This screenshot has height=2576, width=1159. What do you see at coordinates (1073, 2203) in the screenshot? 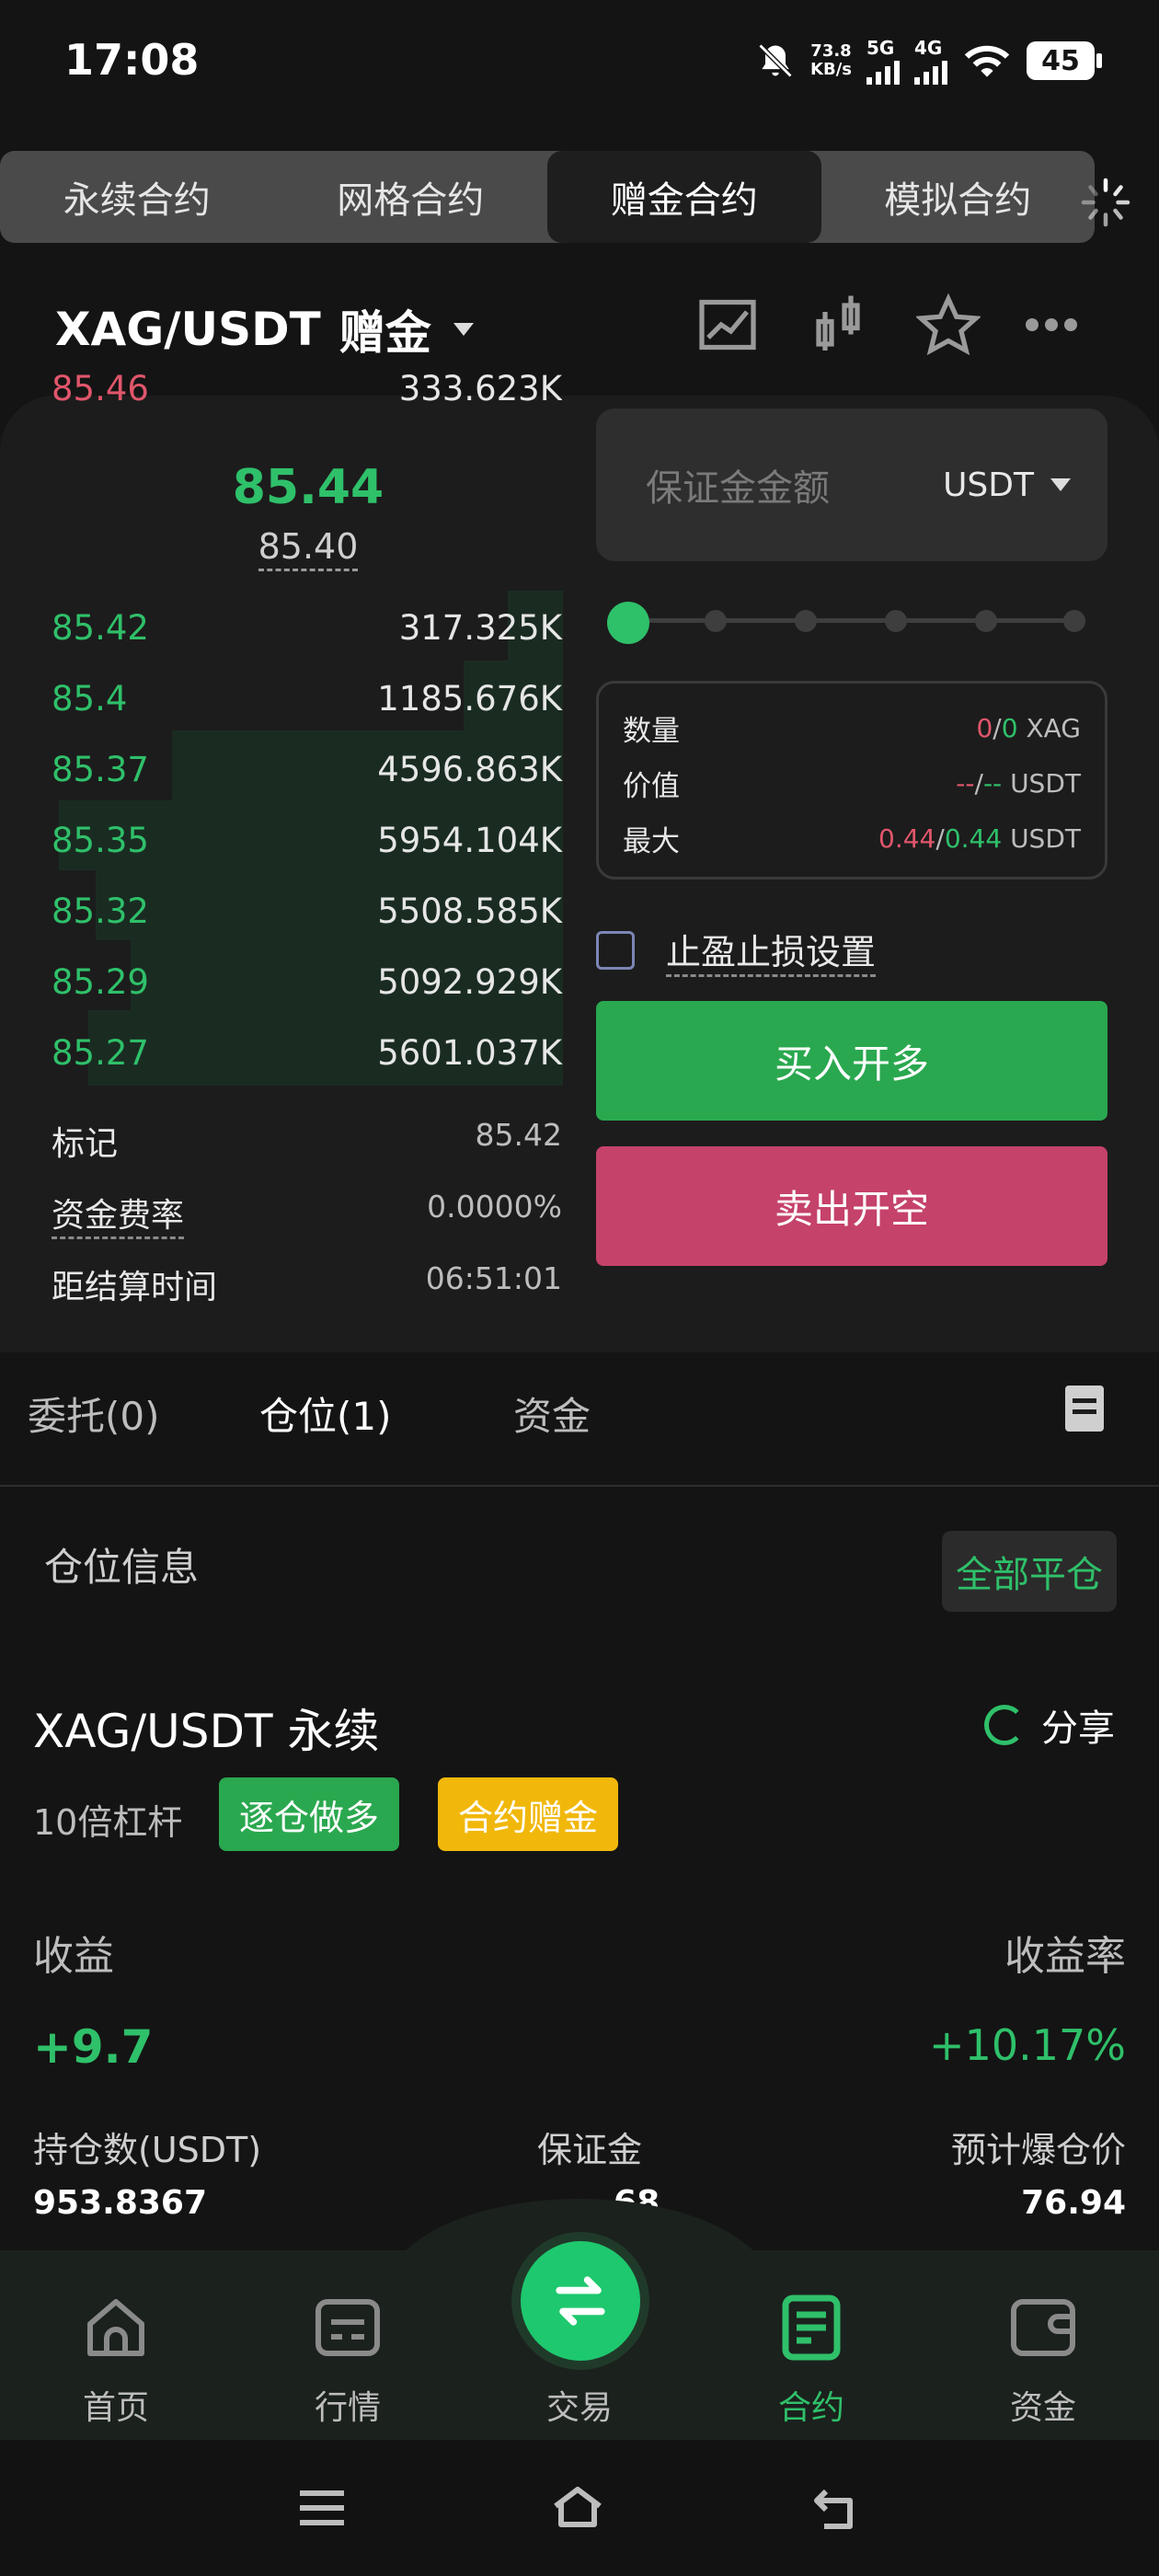
I see `liq-price-value: 76.94` at bounding box center [1073, 2203].